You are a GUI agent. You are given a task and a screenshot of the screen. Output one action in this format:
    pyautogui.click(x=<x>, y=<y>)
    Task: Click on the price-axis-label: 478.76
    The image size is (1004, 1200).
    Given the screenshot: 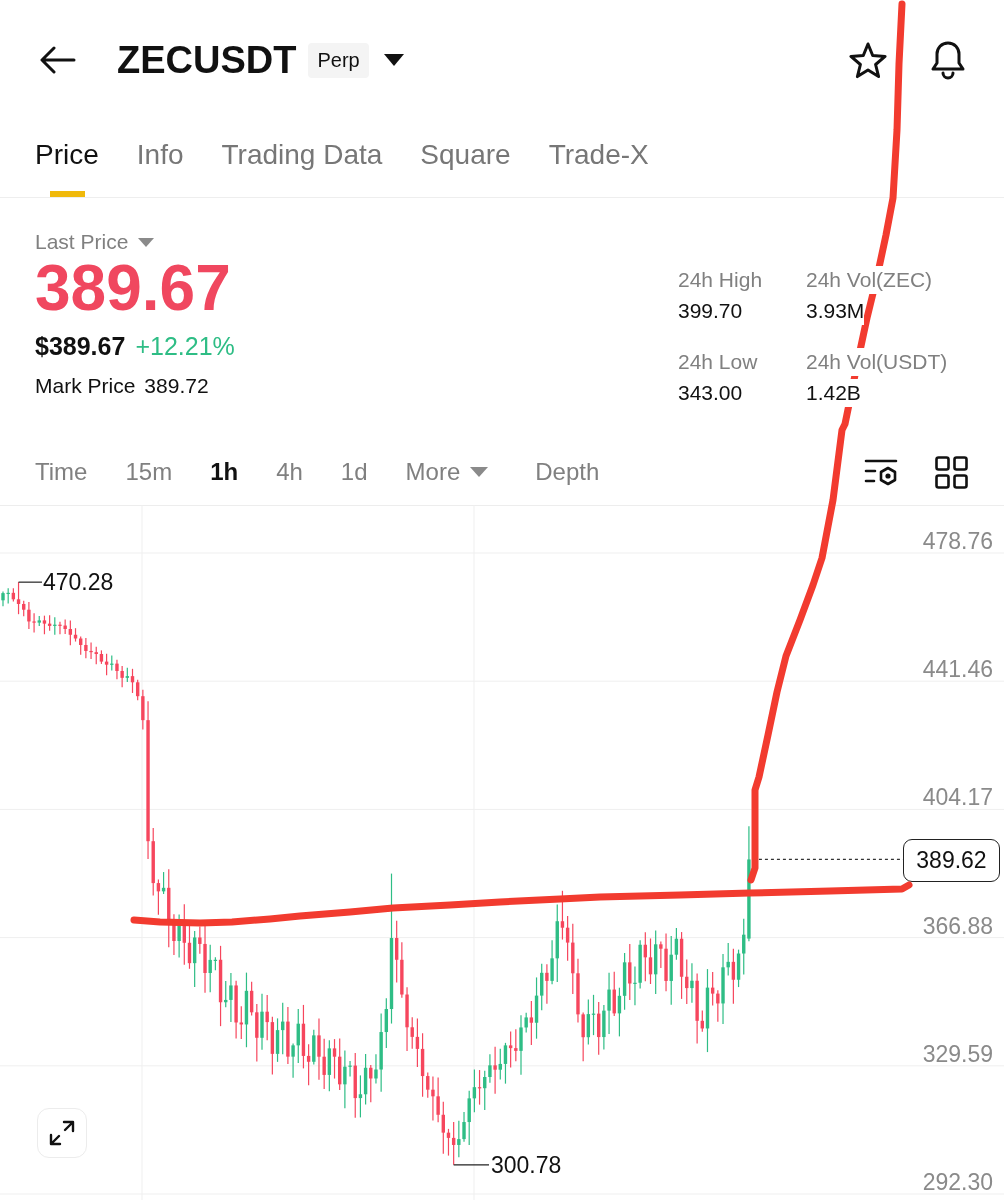 What is the action you would take?
    pyautogui.click(x=957, y=541)
    